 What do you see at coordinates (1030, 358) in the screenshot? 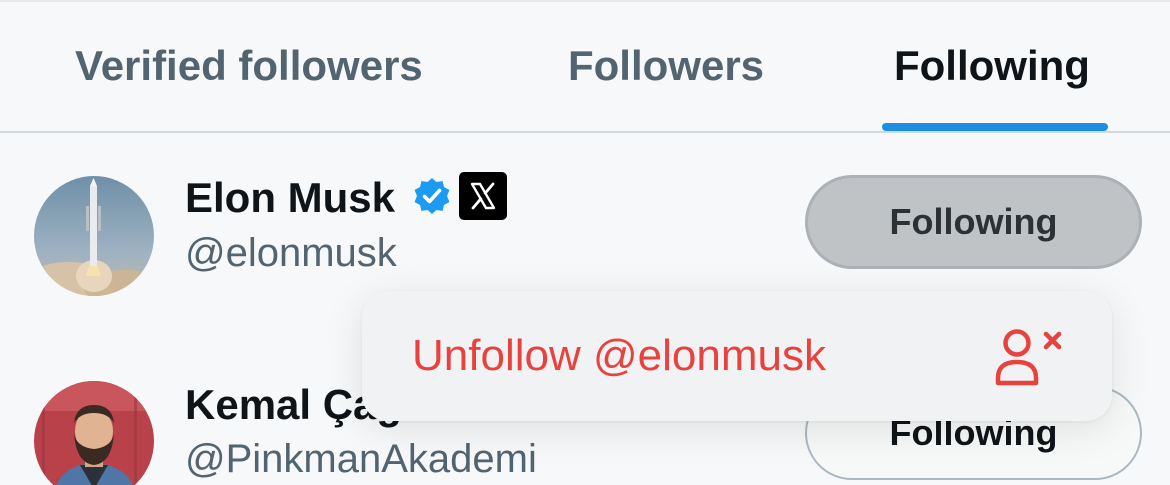
I see `remove-user-icon` at bounding box center [1030, 358].